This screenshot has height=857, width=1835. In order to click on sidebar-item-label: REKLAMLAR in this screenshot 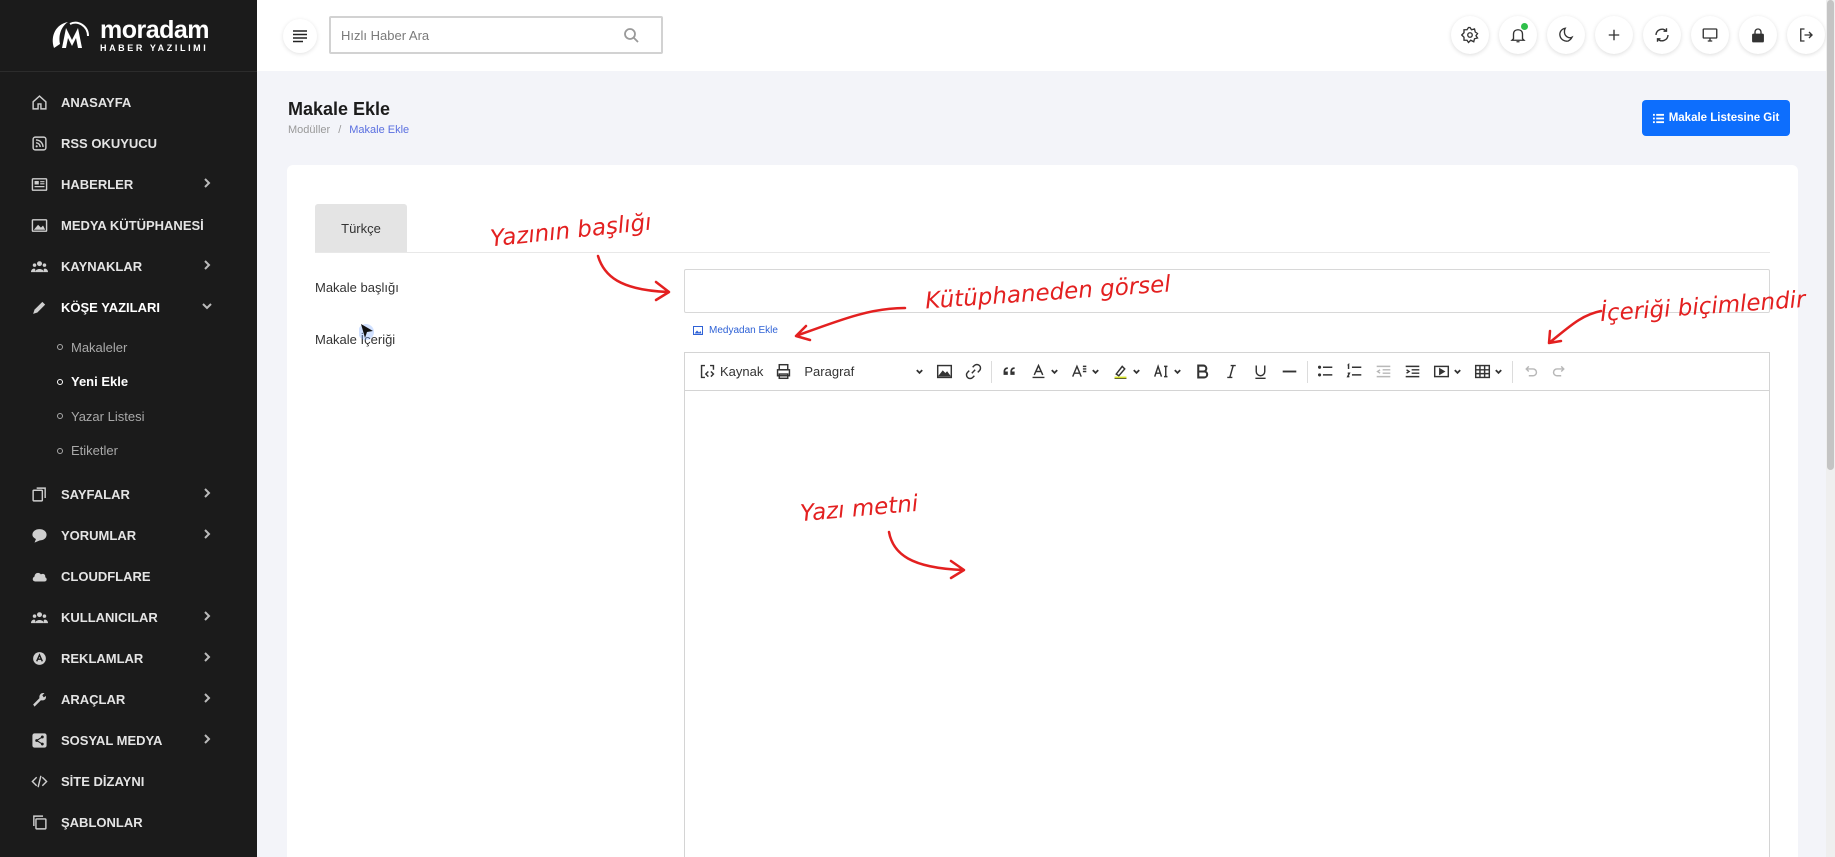, I will do `click(102, 658)`.